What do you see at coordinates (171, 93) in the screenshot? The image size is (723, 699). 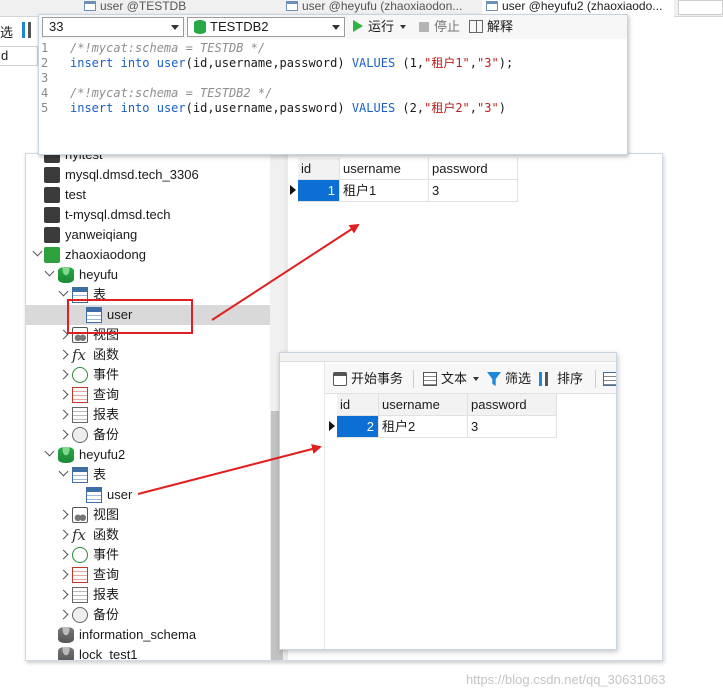 I see `code-token: /*!mycat:schema = TESTDB2 */` at bounding box center [171, 93].